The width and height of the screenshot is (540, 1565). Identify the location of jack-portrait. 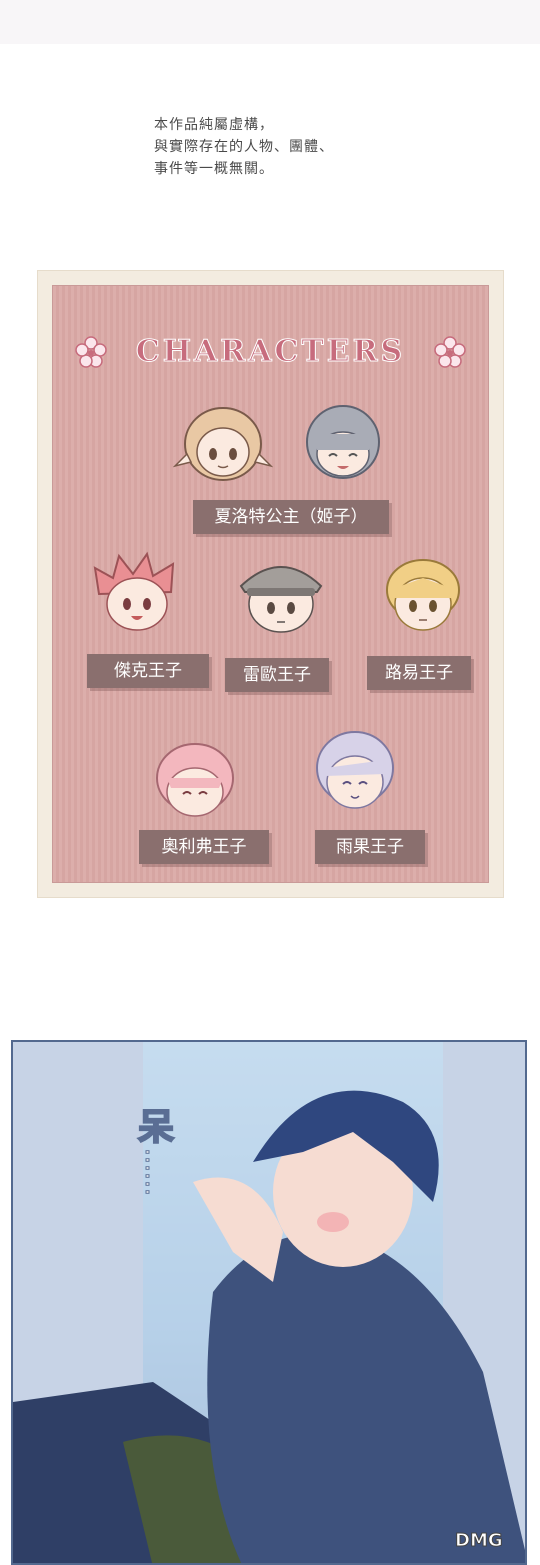
(134, 591).